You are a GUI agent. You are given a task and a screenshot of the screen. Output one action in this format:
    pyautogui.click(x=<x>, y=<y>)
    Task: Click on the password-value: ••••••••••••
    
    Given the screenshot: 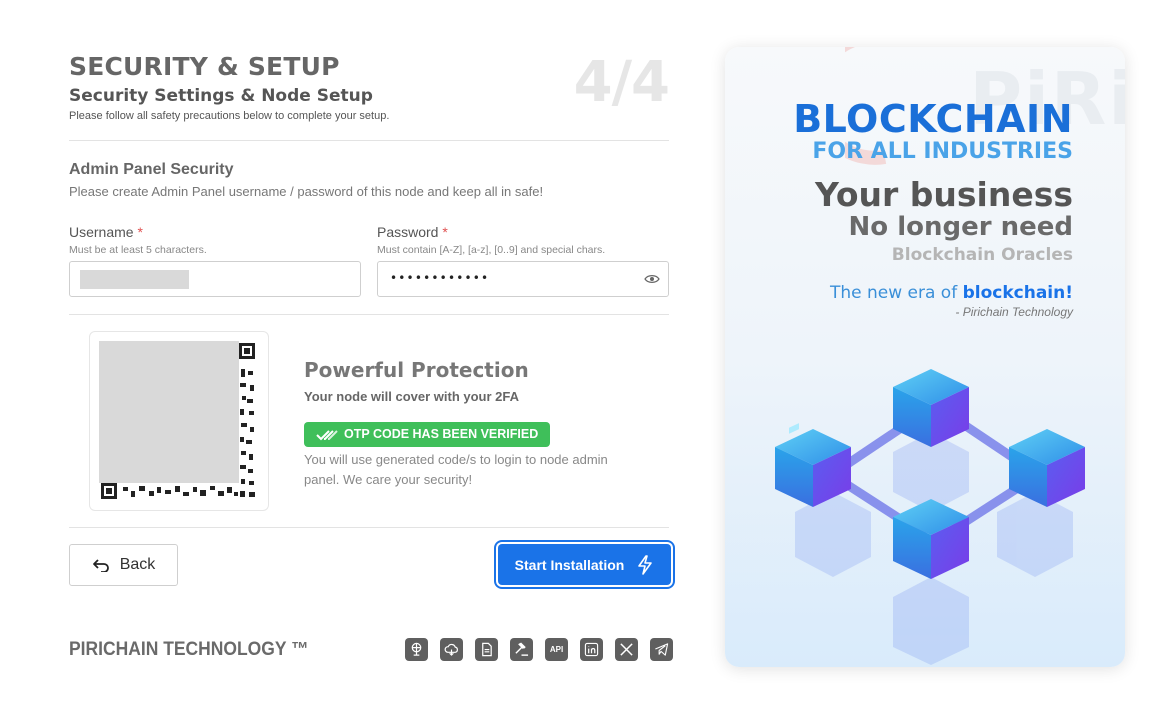 What is the action you would take?
    pyautogui.click(x=440, y=278)
    